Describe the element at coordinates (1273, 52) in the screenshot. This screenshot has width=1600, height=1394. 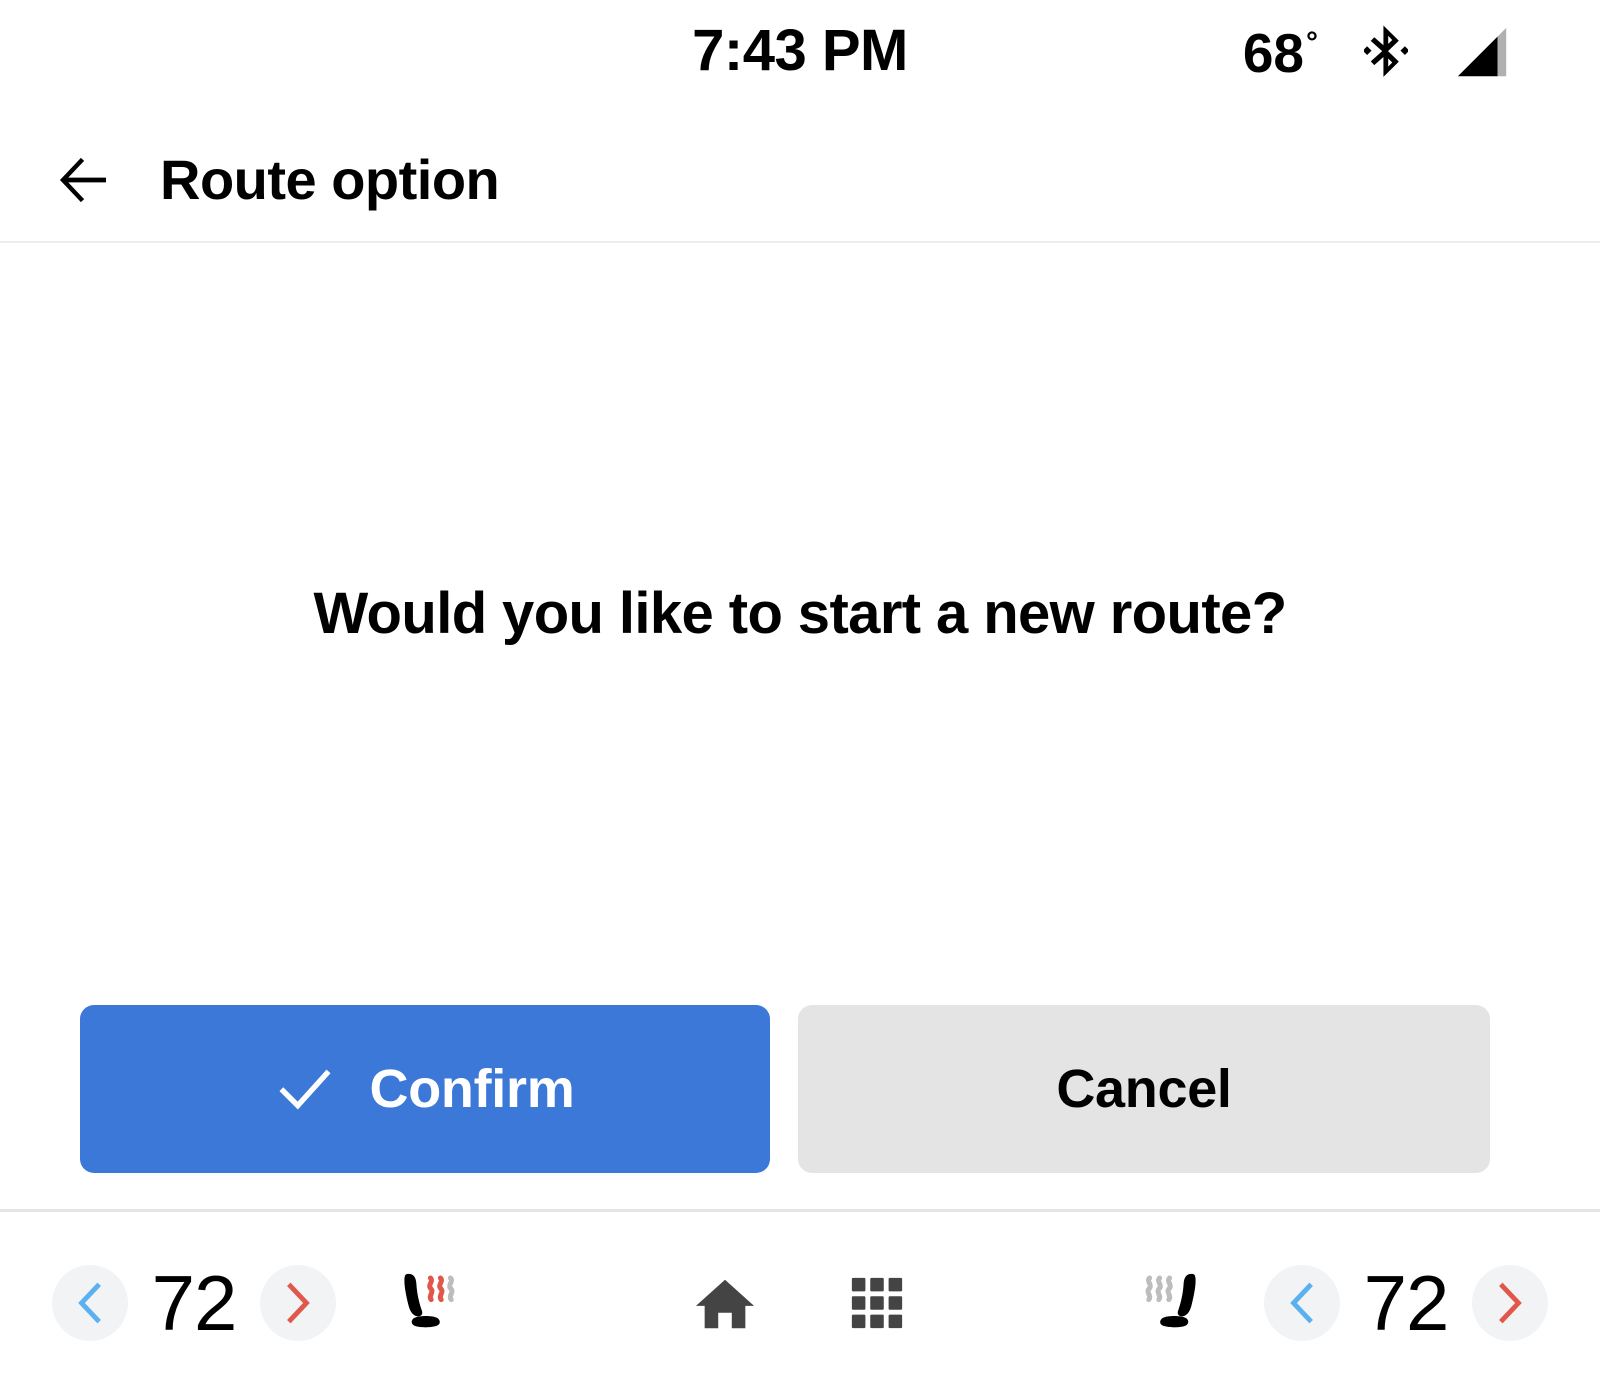
I see `outside-temperature-value: 68` at that location.